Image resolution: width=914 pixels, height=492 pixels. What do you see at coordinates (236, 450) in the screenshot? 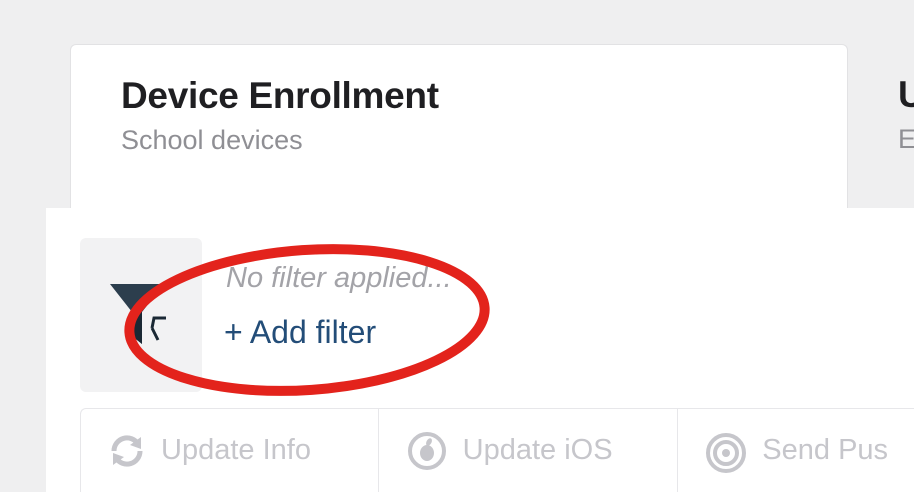
I see `update-info-label: Update Info` at bounding box center [236, 450].